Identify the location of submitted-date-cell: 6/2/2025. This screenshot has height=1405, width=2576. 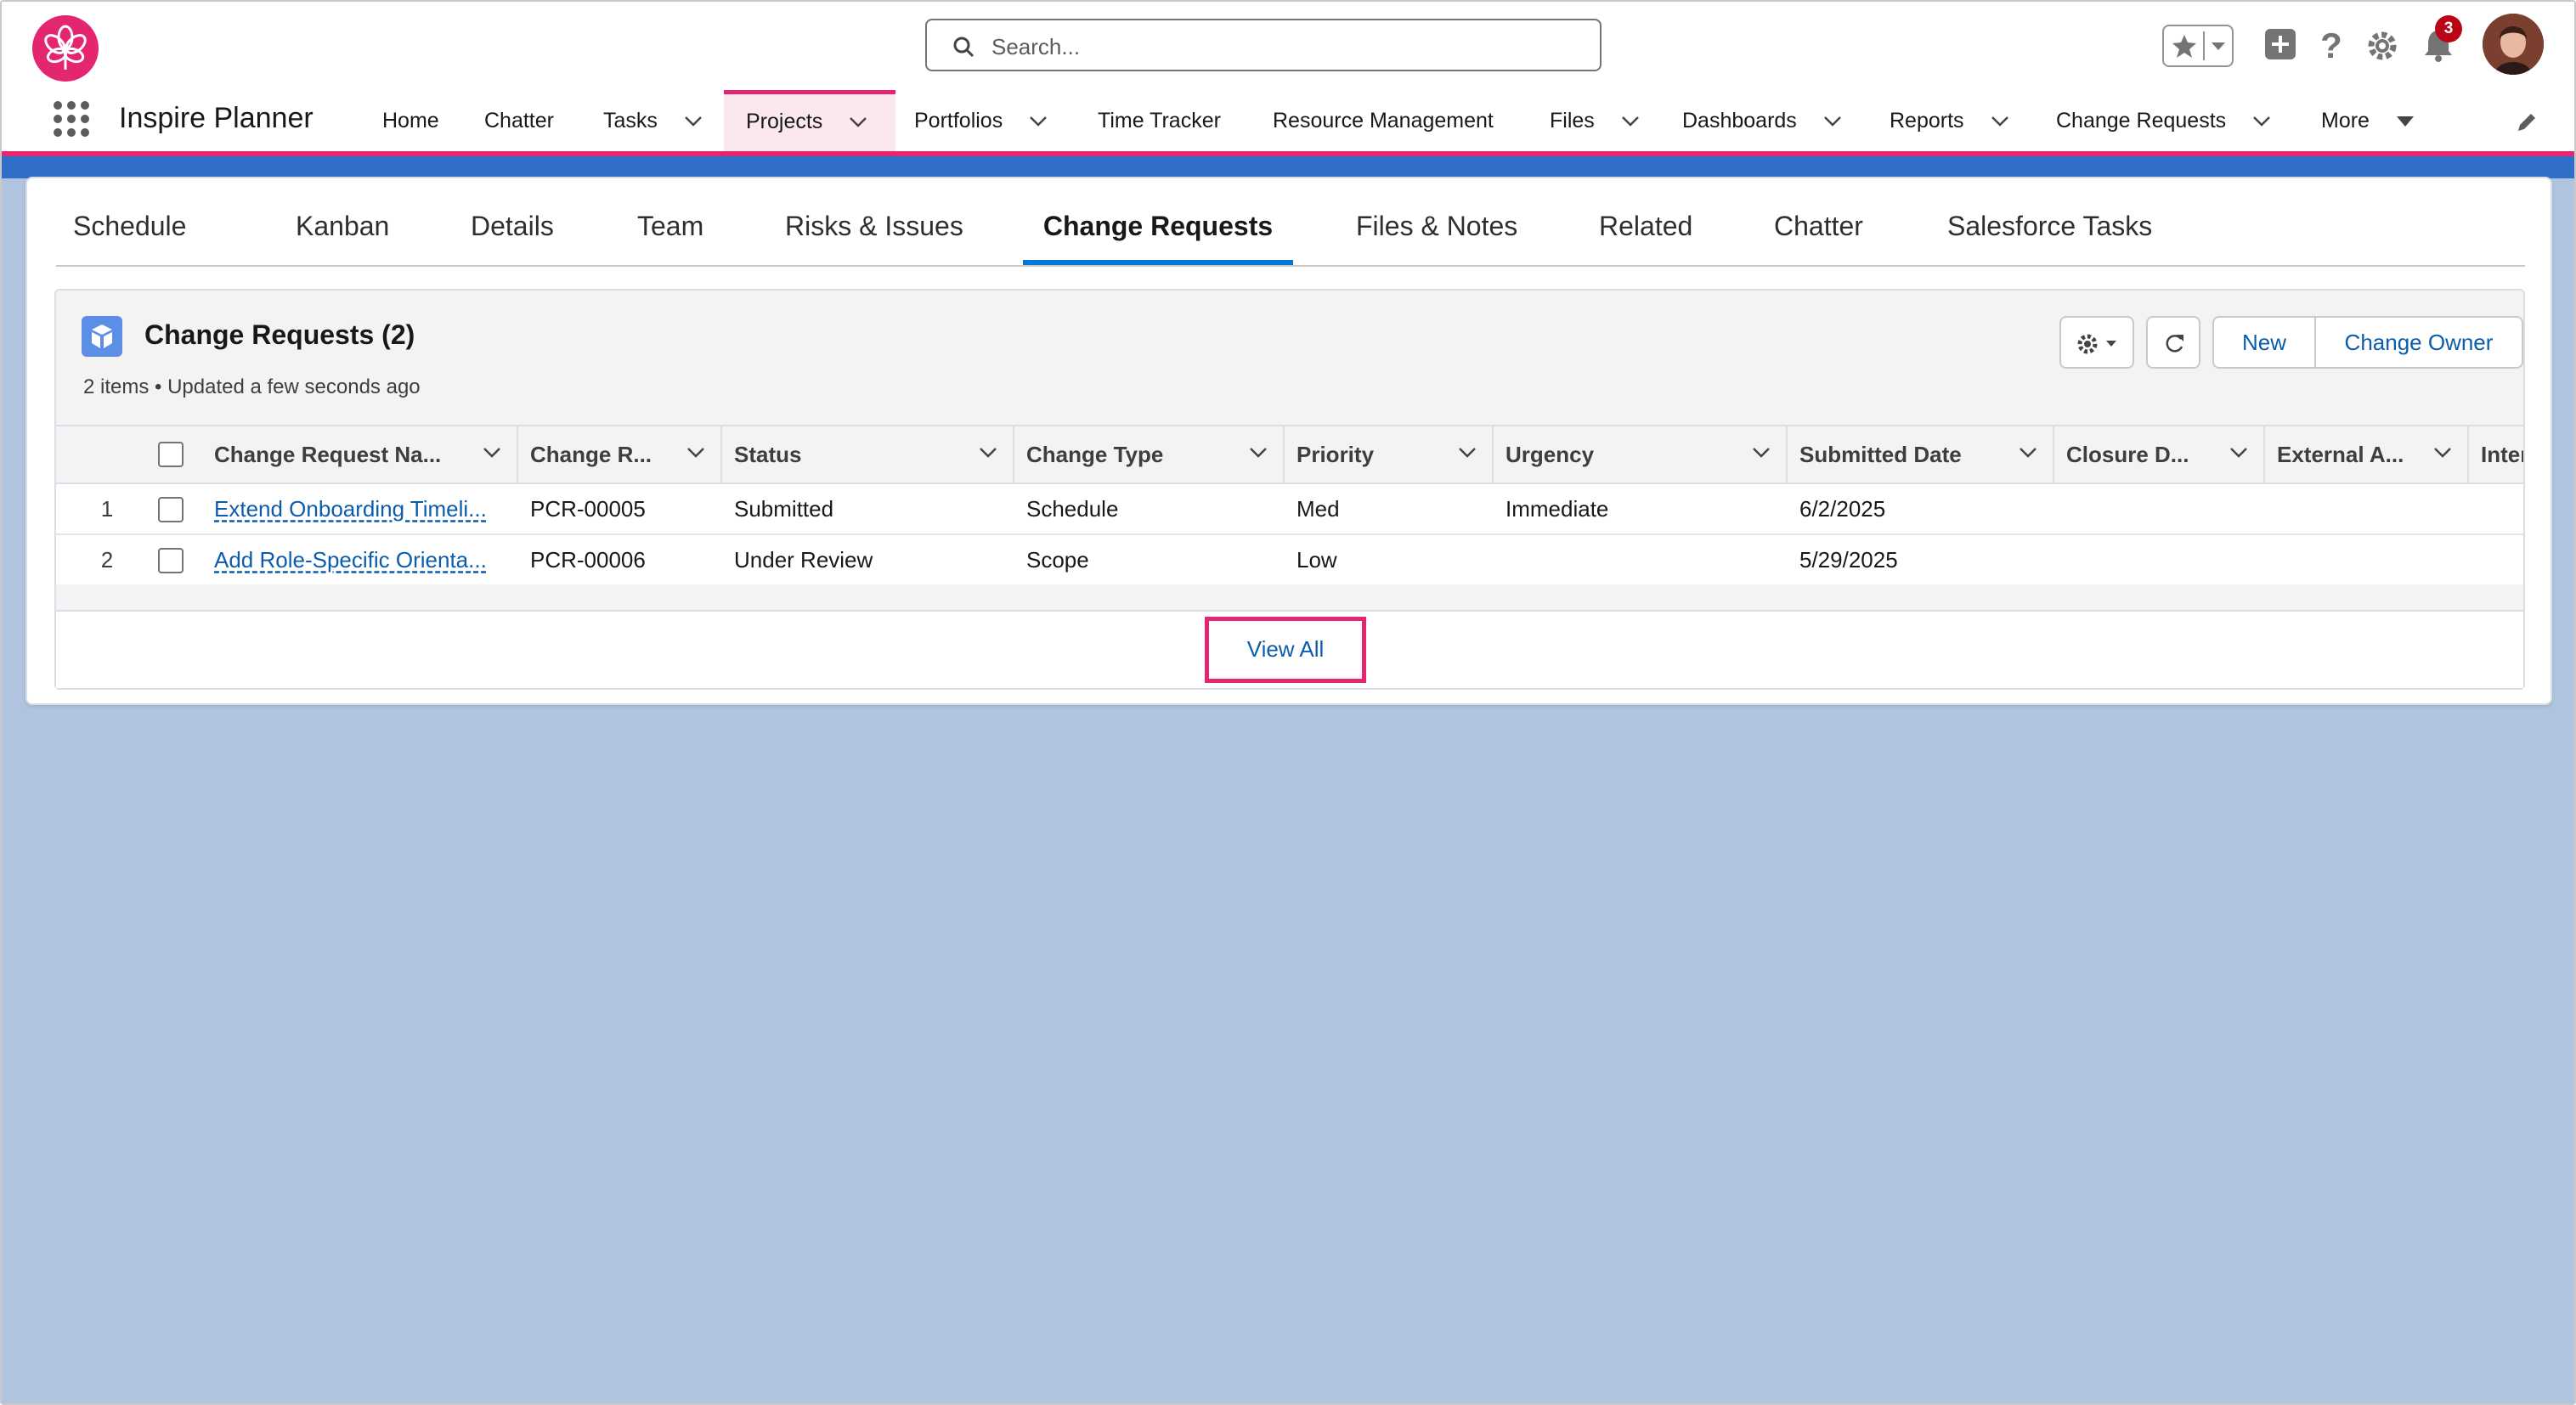
(1842, 509).